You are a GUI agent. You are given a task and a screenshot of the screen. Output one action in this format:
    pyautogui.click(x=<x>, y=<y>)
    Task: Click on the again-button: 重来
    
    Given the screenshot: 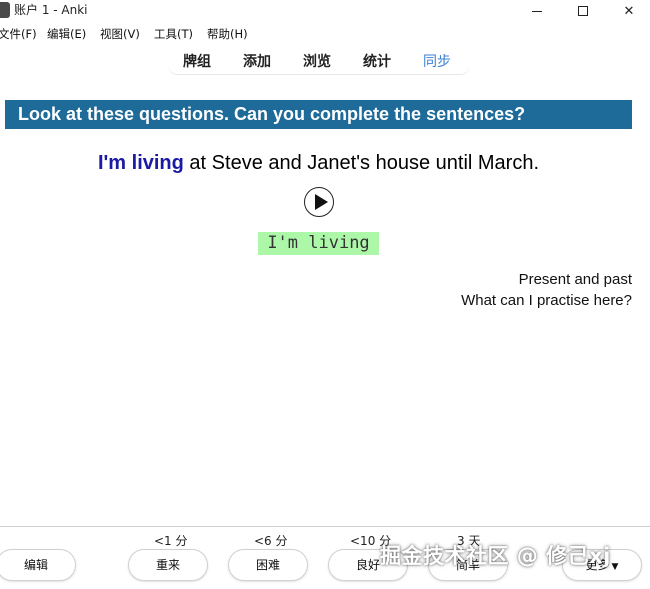 What is the action you would take?
    pyautogui.click(x=168, y=565)
    